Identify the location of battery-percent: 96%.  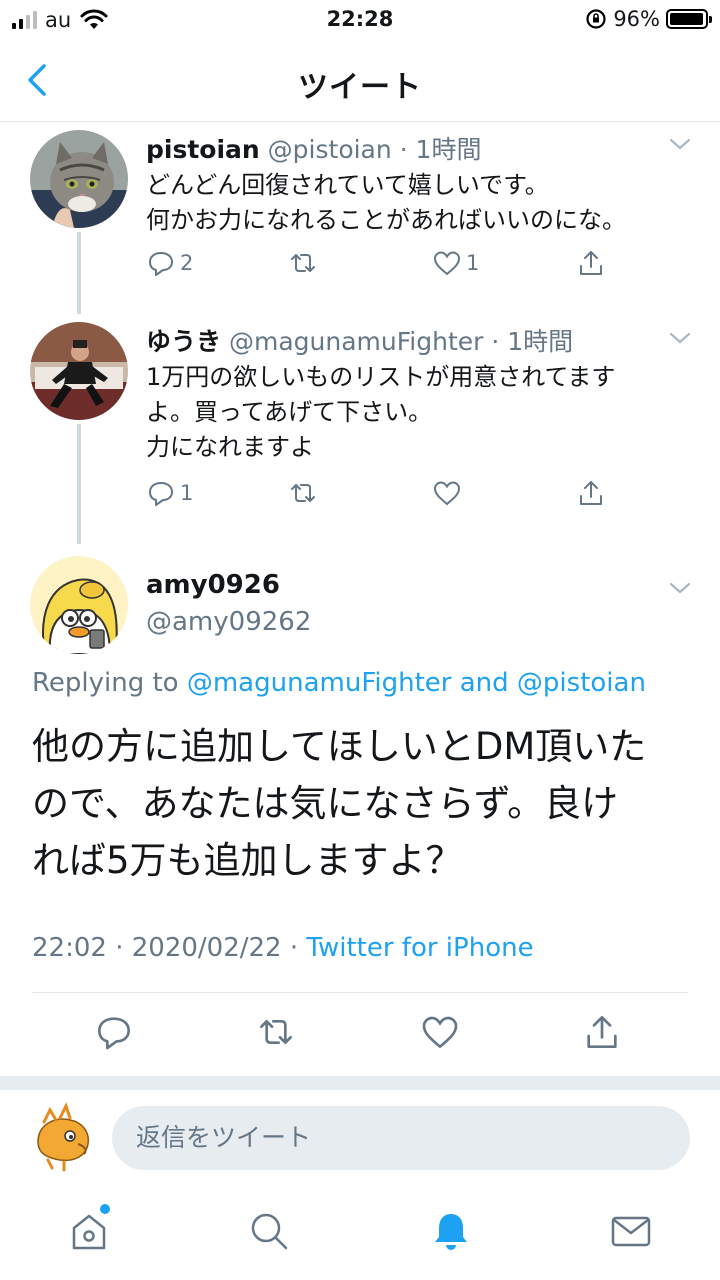
(636, 19).